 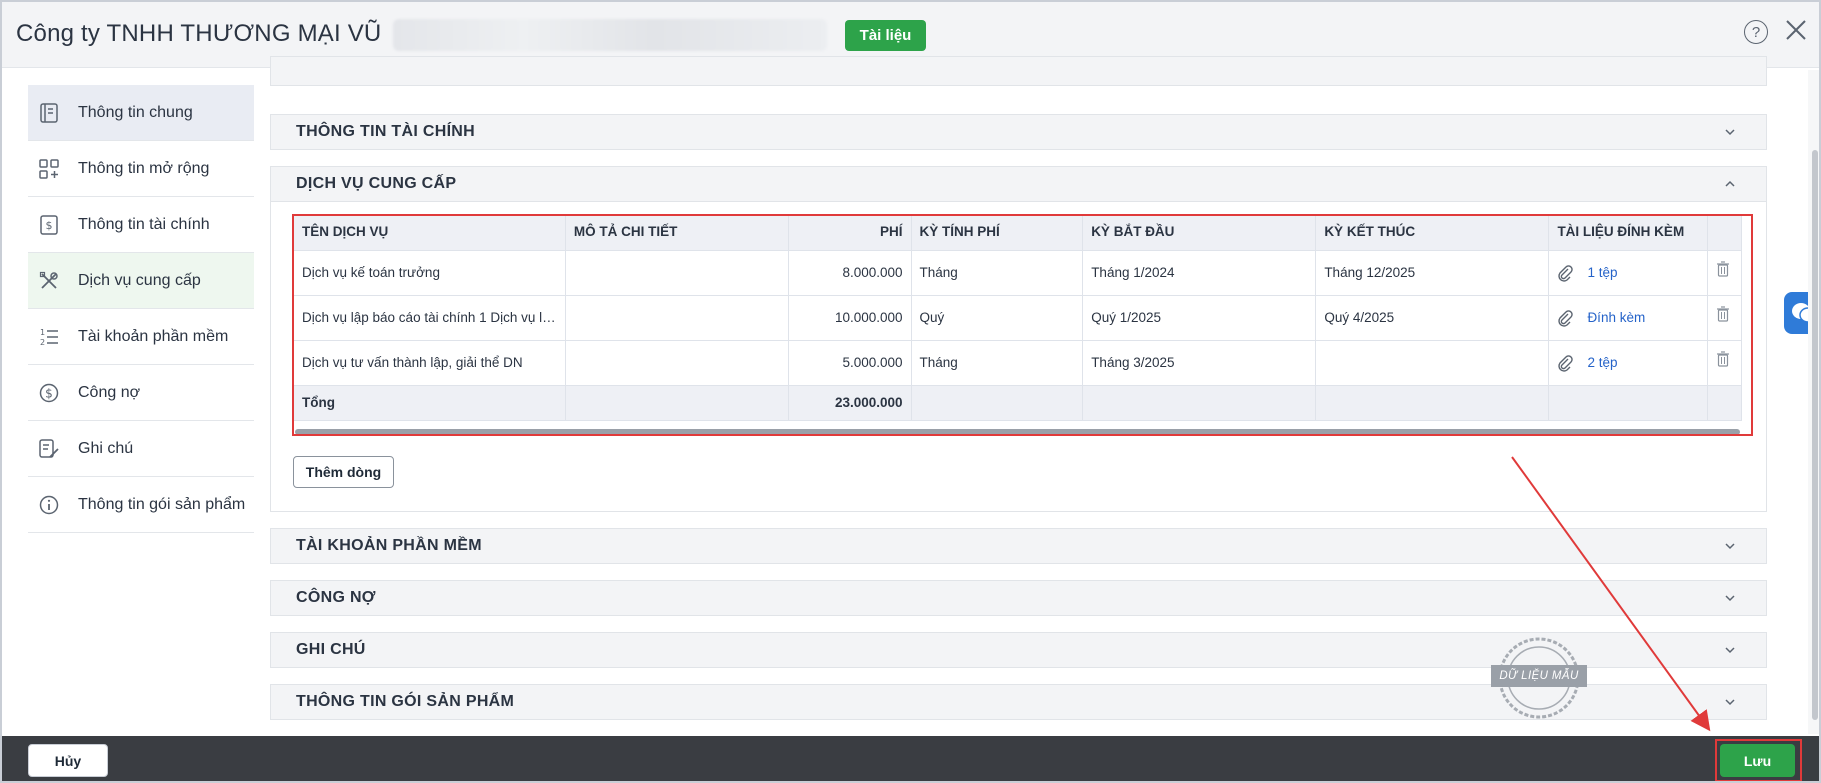 I want to click on cell-attachment: 1 tệp, so click(x=1628, y=273).